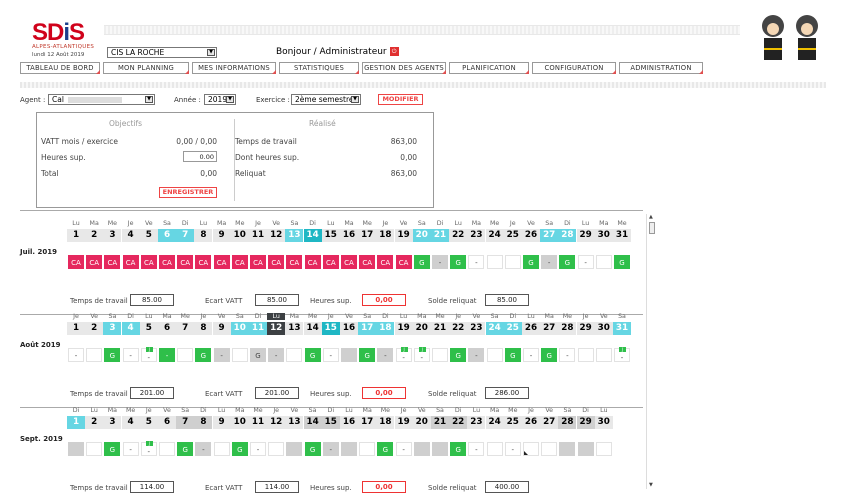  What do you see at coordinates (60, 68) in the screenshot?
I see `tab-tableau-de-bord: TABLEAU DE BORD` at bounding box center [60, 68].